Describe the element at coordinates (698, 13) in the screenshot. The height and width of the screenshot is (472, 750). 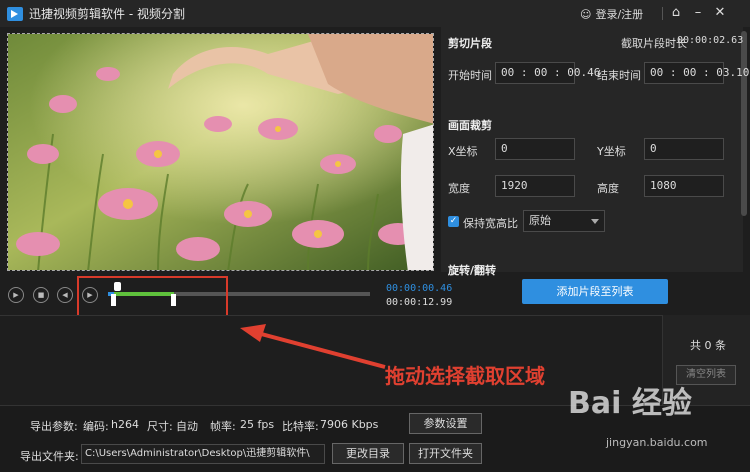
I see `minimize-icon: –` at that location.